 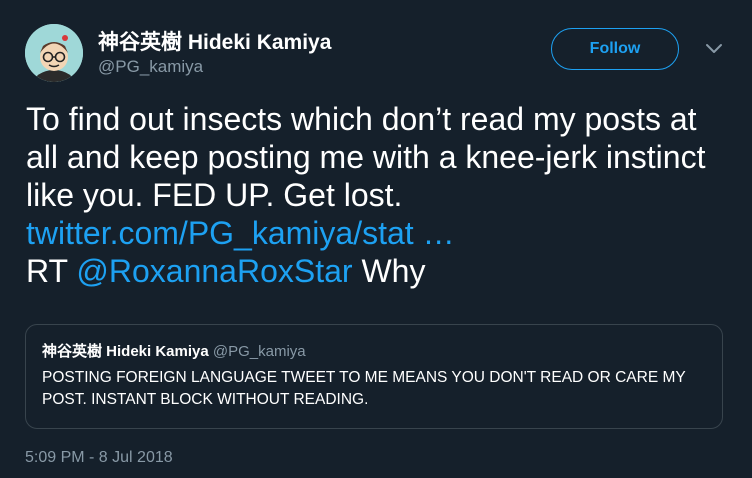 I want to click on rt-prefix: RT, so click(x=47, y=271).